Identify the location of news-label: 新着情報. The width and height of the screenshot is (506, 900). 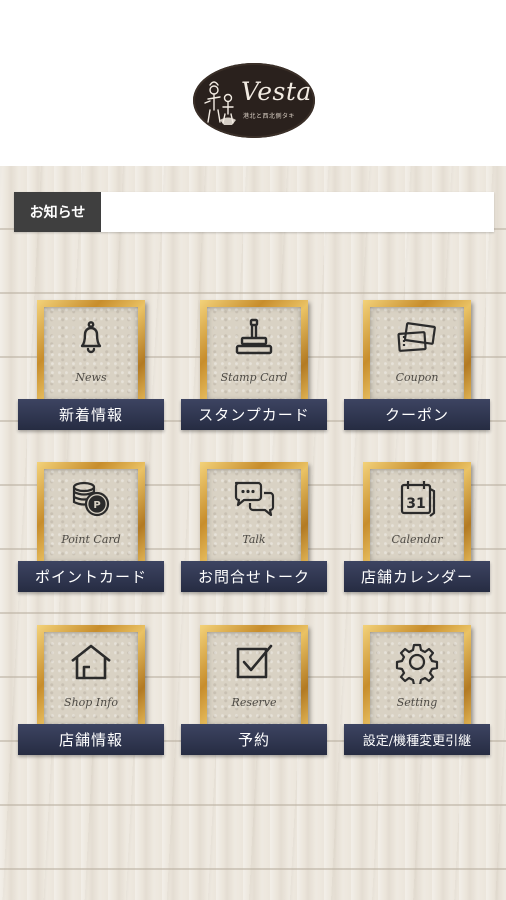
(91, 414).